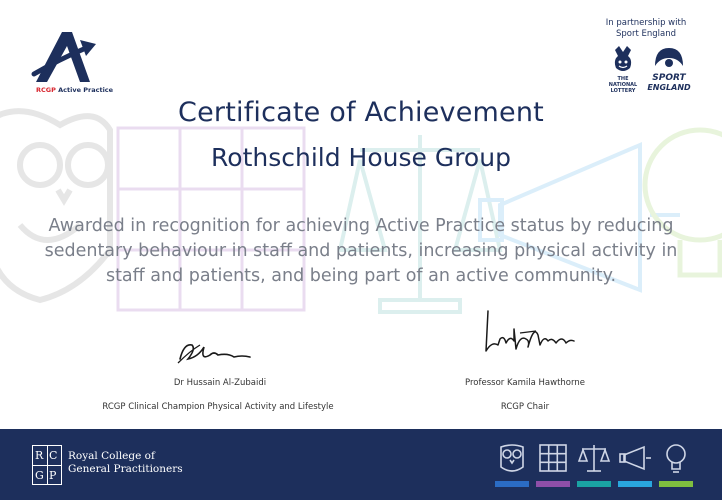  What do you see at coordinates (512, 484) in the screenshot?
I see `owl-color-bar` at bounding box center [512, 484].